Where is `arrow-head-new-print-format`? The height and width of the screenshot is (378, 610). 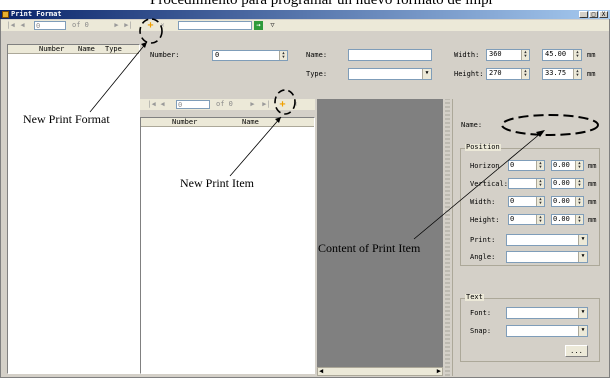
arrow-head-new-print-format is located at coordinates (144, 45).